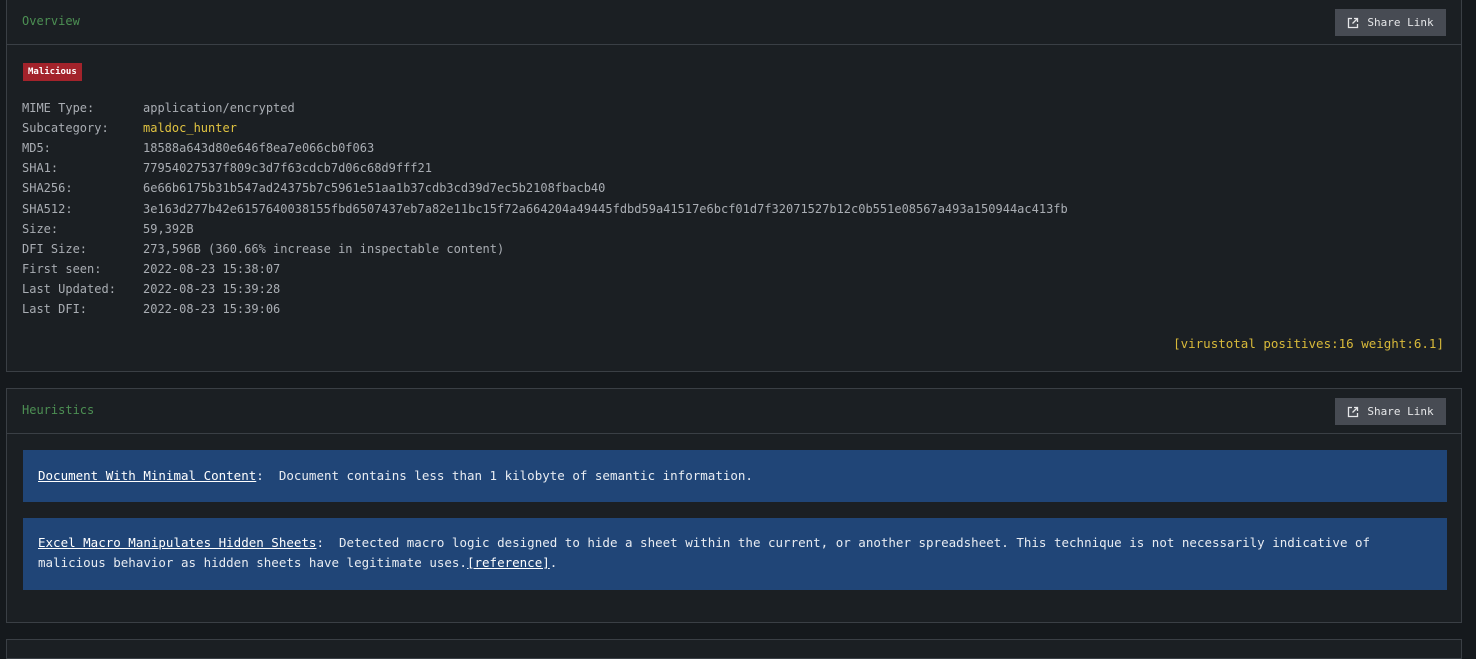 This screenshot has height=659, width=1476. I want to click on subcategory-link: maldoc_hunter, so click(190, 128).